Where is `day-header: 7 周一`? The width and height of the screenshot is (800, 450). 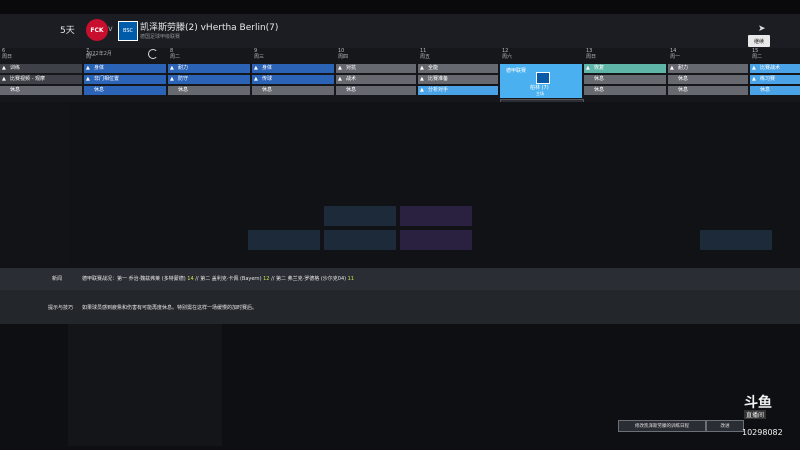
day-header: 7 周一 is located at coordinates (91, 54).